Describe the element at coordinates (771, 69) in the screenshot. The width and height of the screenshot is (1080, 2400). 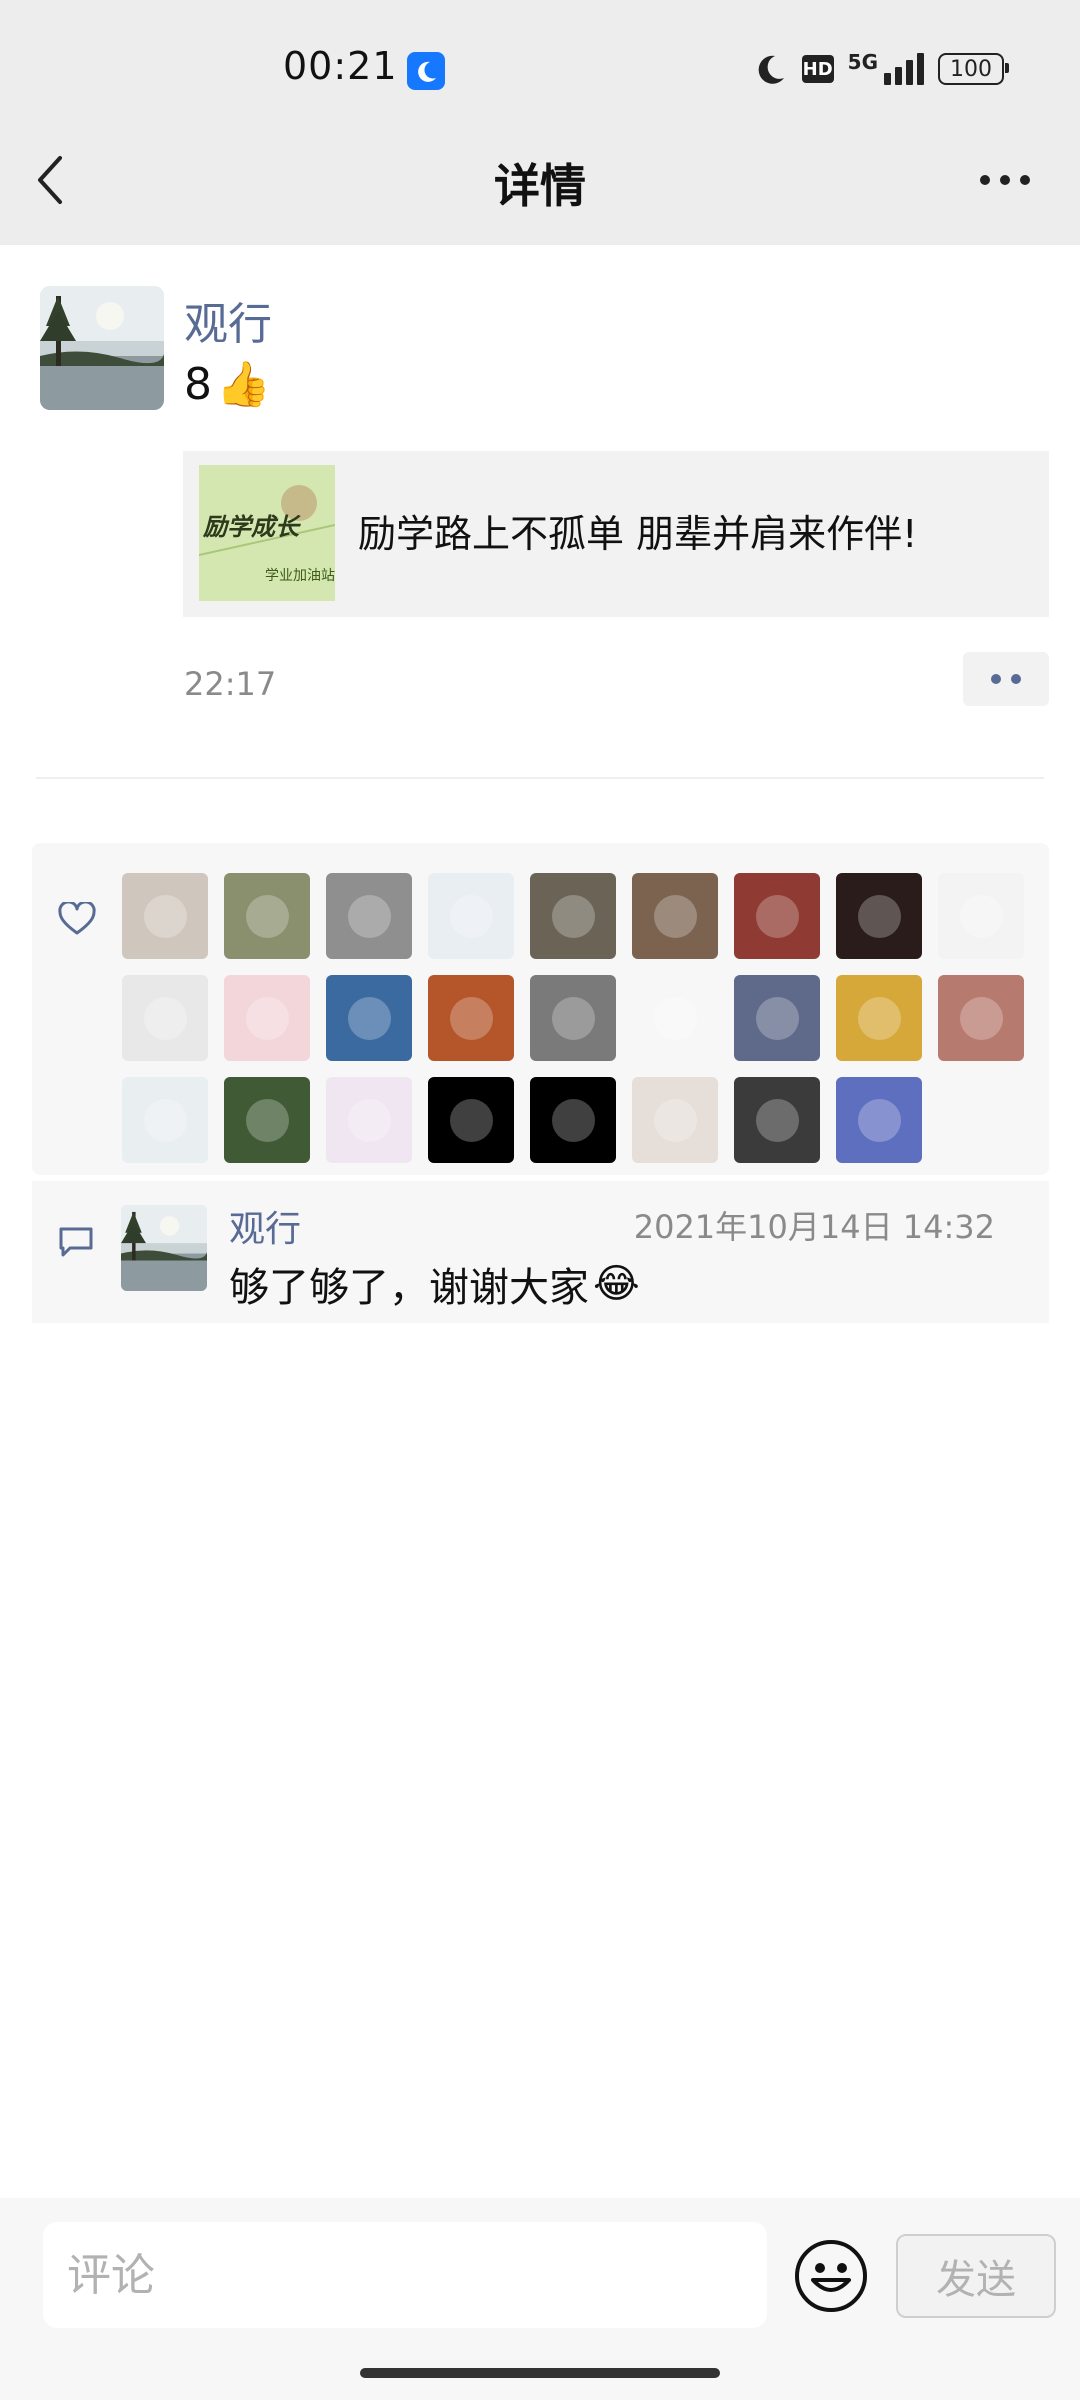
I see `moon-icon` at that location.